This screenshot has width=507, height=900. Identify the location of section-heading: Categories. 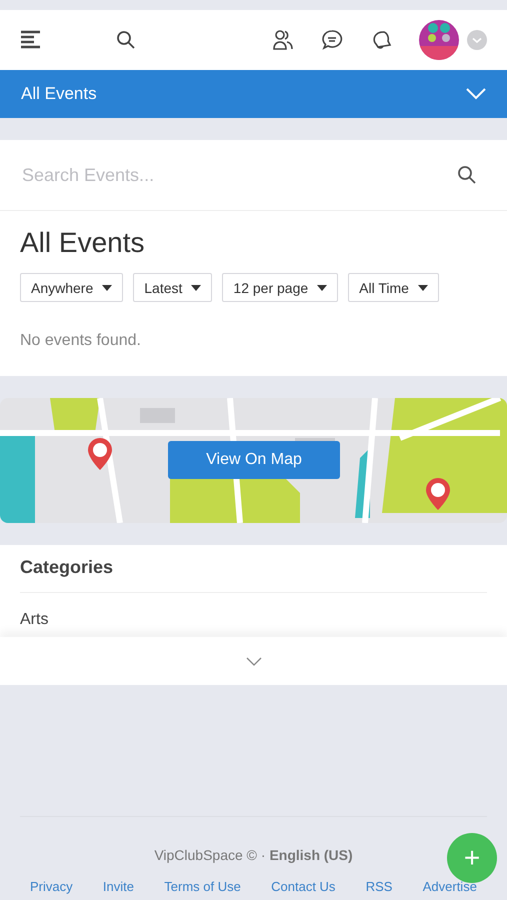
(253, 575).